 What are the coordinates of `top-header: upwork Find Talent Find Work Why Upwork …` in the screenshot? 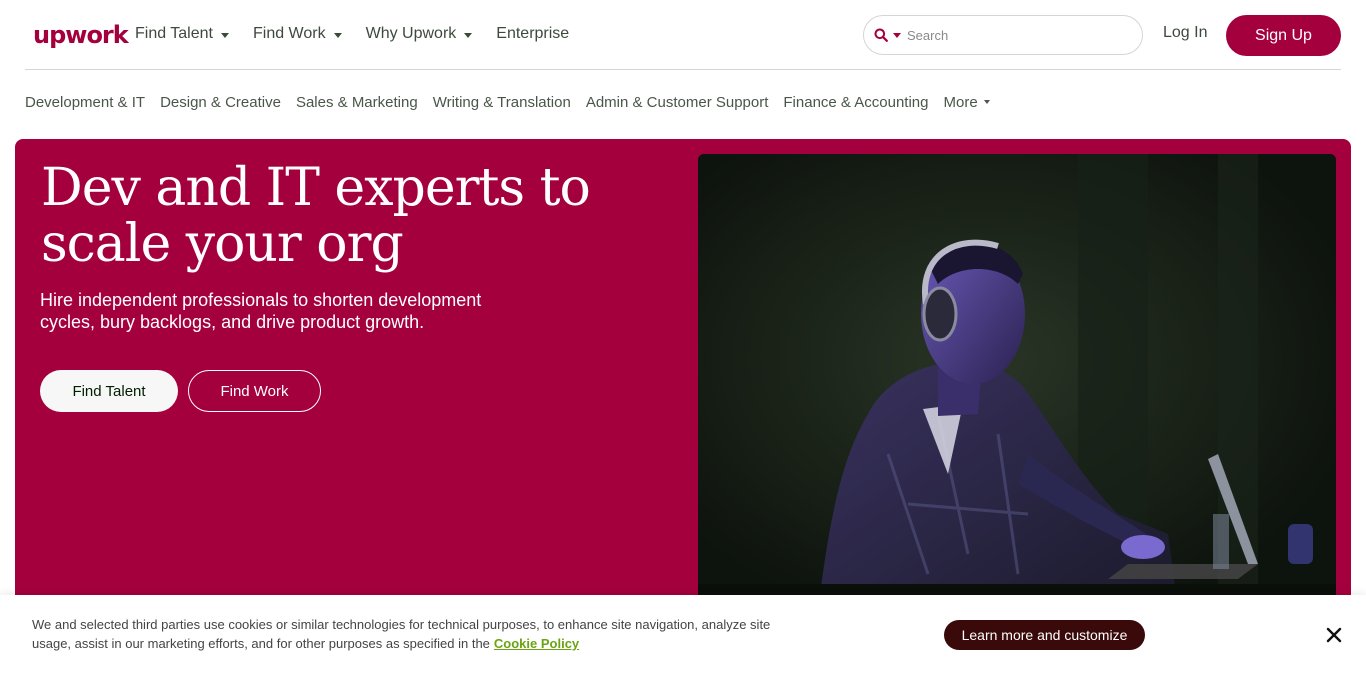 It's located at (683, 35).